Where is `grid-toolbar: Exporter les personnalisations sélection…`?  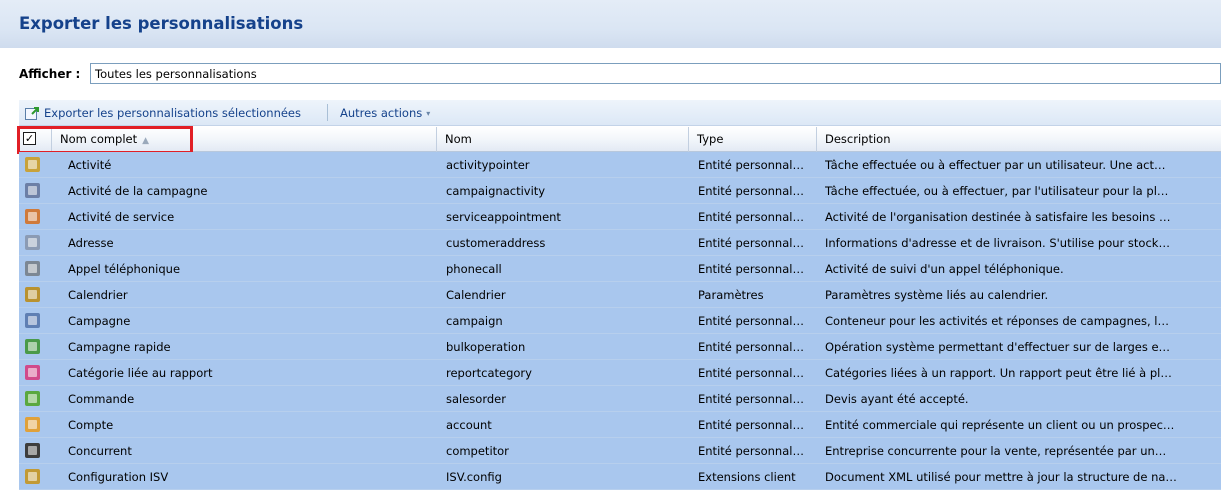 grid-toolbar: Exporter les personnalisations sélection… is located at coordinates (620, 113).